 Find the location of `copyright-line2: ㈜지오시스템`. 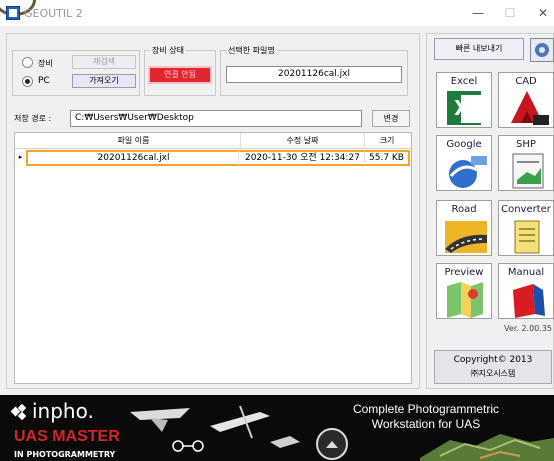

copyright-line2: ㈜지오시스템 is located at coordinates (493, 373).